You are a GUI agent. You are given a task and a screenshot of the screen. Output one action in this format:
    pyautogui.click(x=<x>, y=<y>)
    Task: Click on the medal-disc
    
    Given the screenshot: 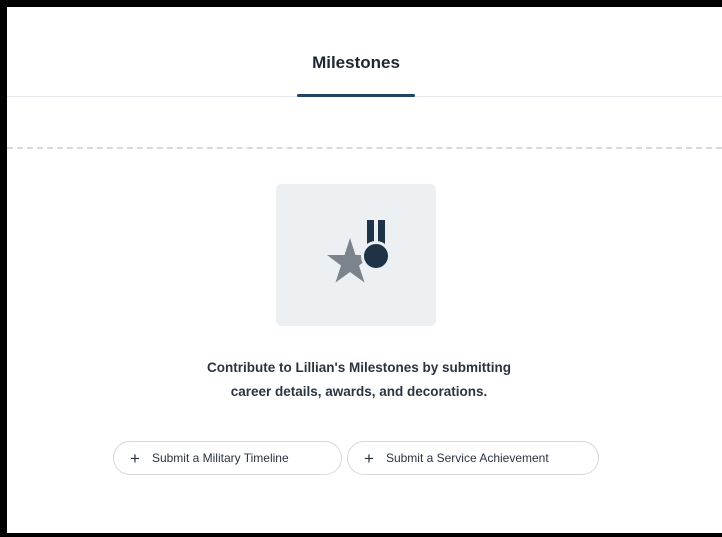 What is the action you would take?
    pyautogui.click(x=376, y=256)
    